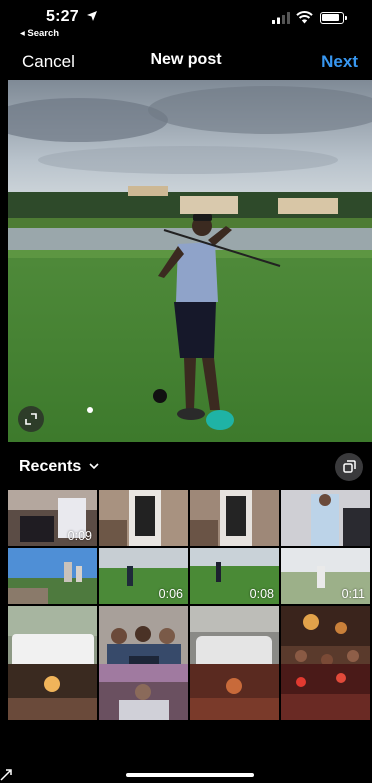  What do you see at coordinates (190, 775) in the screenshot?
I see `home-indicator` at bounding box center [190, 775].